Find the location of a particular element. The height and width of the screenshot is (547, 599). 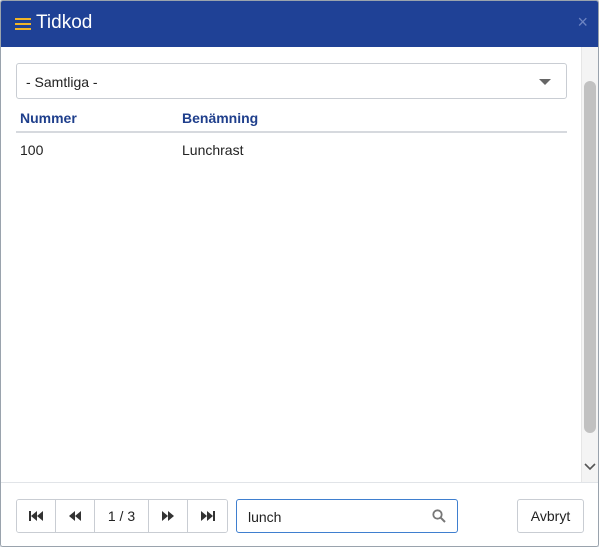

last-page-icon is located at coordinates (207, 516).